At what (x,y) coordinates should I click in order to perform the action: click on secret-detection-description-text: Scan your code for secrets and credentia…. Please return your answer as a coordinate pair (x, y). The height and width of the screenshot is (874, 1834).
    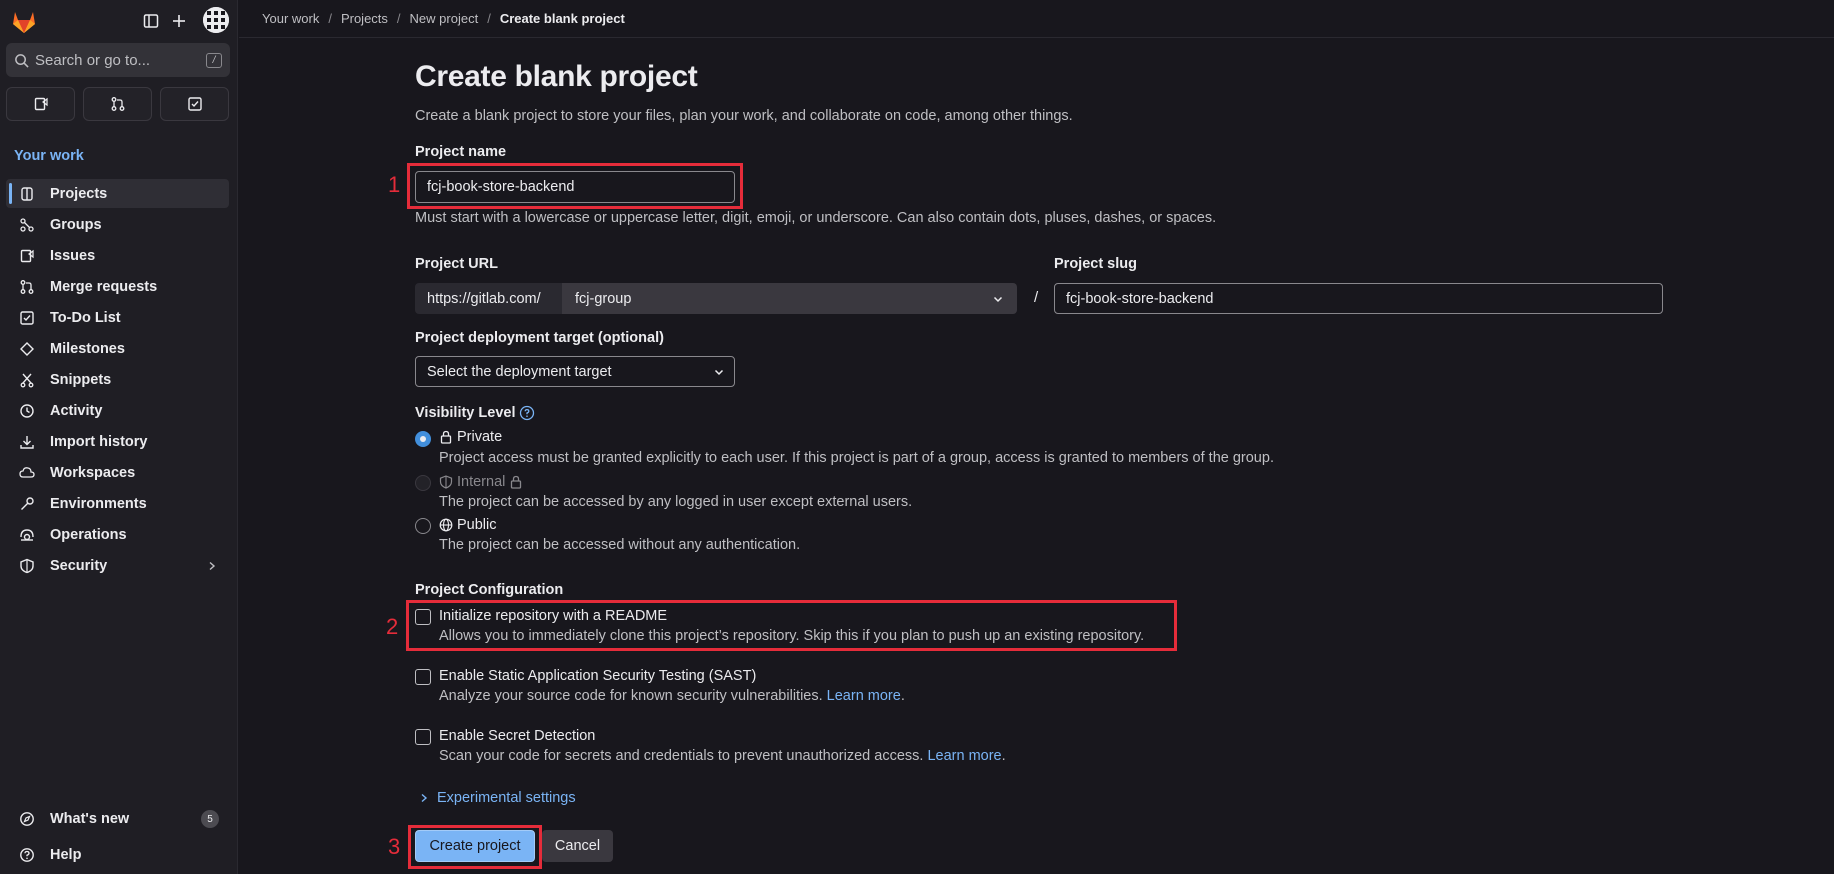
    Looking at the image, I should click on (681, 756).